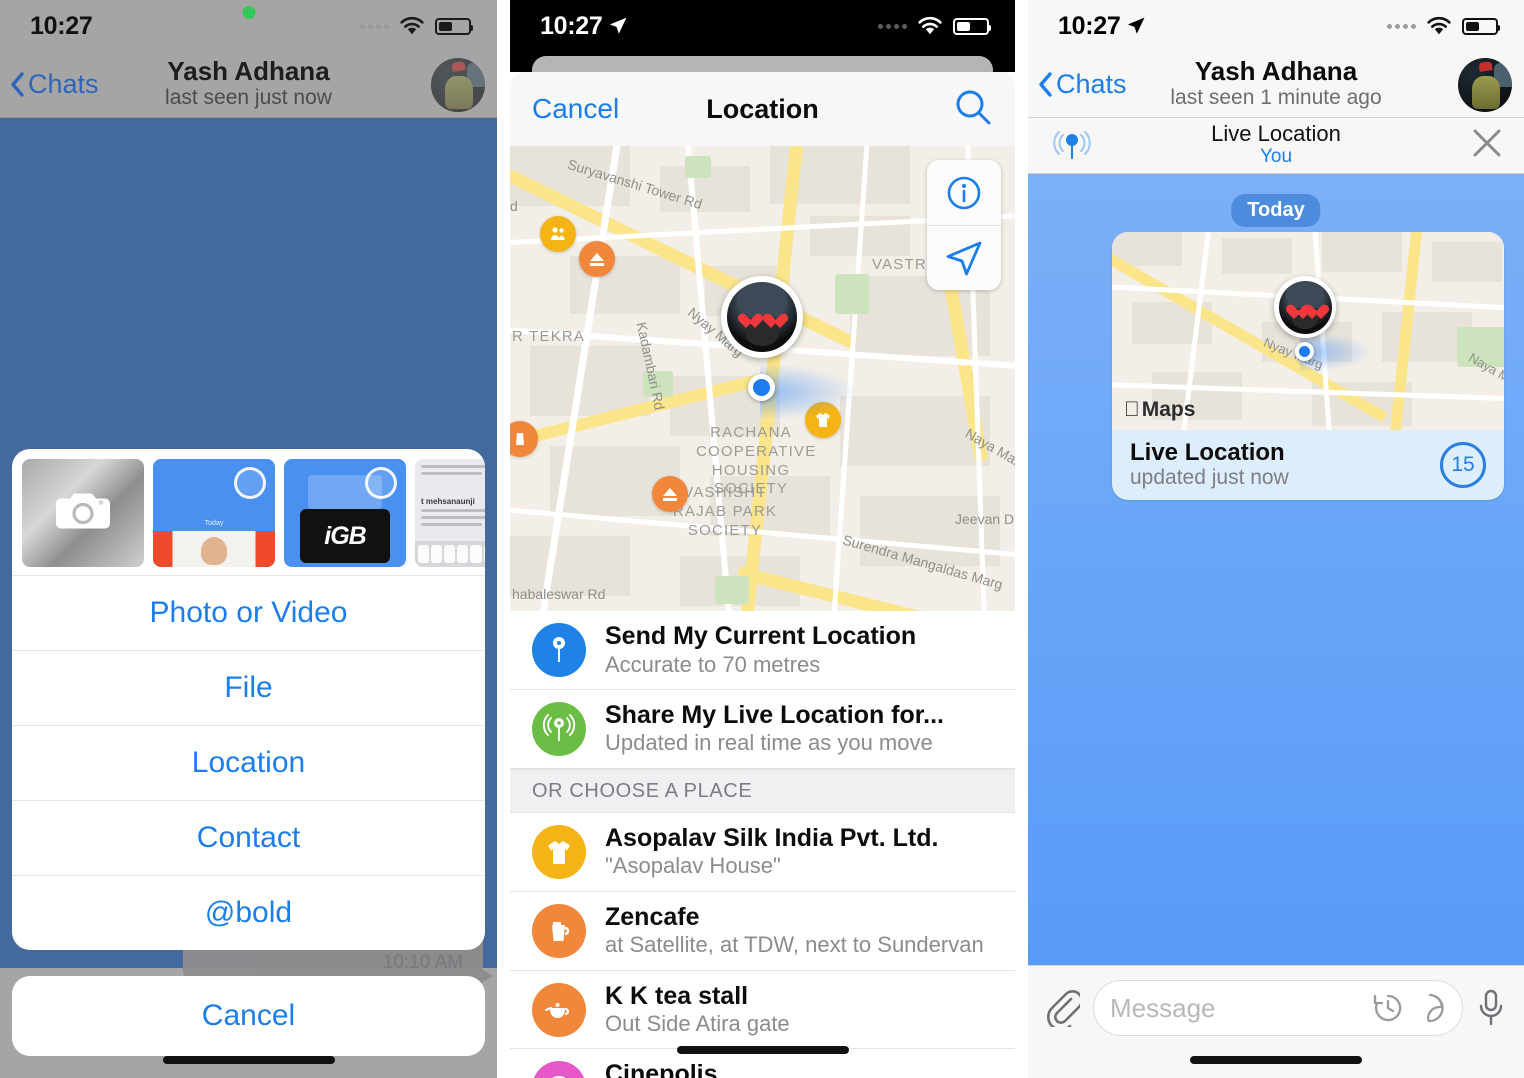 The width and height of the screenshot is (1524, 1078). I want to click on location-nav-bar: Cancel Location, so click(762, 109).